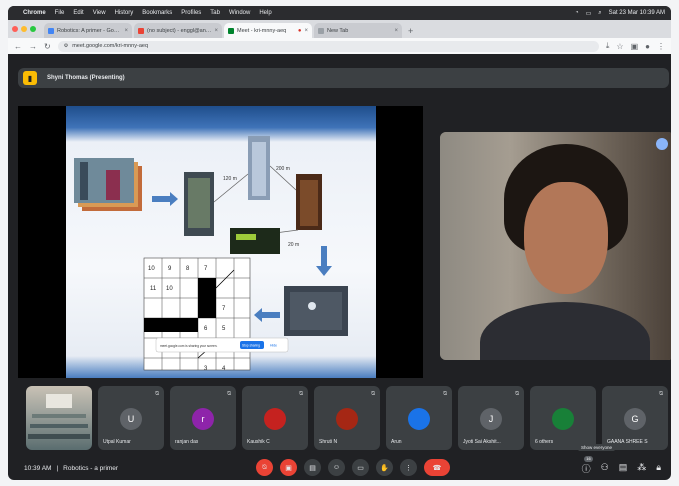  I want to click on distance-1: 120 m, so click(230, 179).